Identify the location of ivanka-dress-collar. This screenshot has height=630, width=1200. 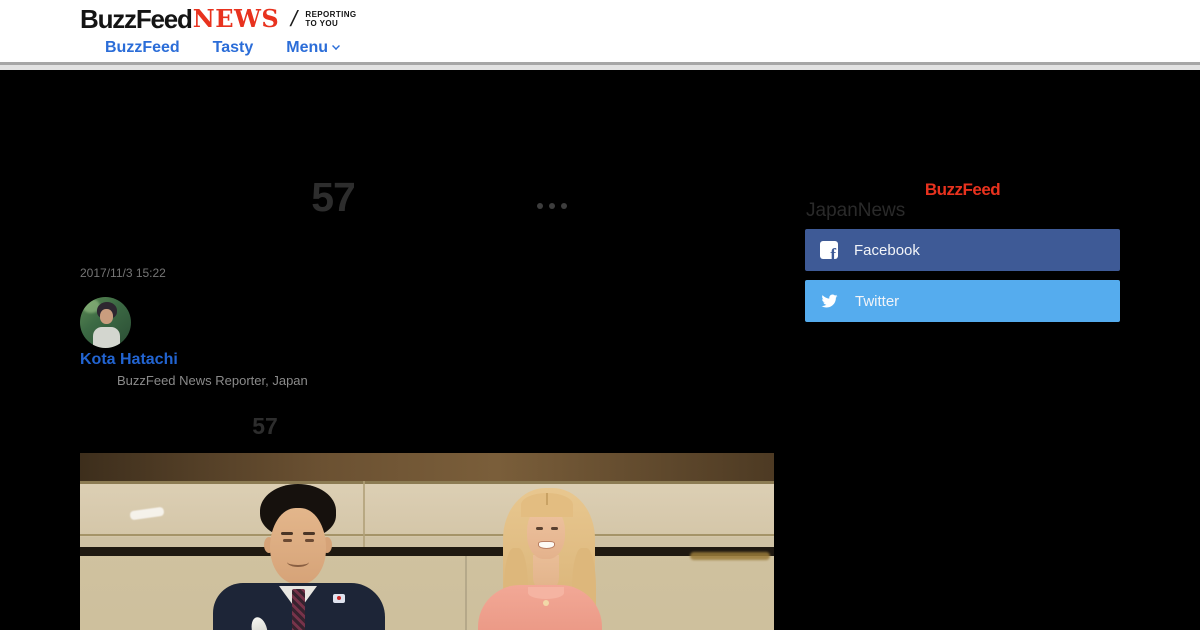
(546, 593).